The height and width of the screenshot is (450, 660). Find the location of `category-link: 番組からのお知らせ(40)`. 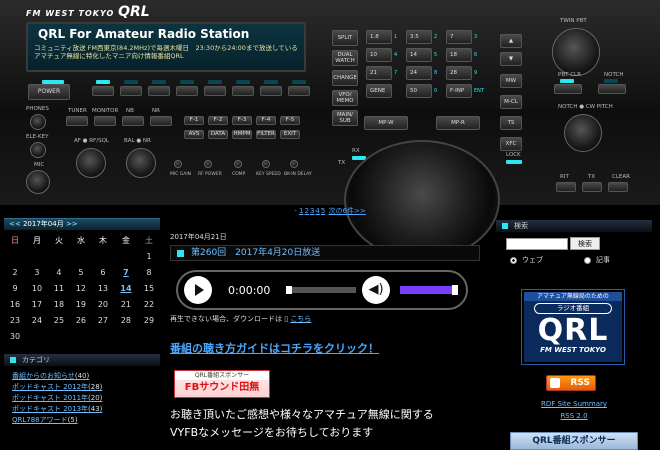

category-link: 番組からのお知らせ(40) is located at coordinates (86, 376).